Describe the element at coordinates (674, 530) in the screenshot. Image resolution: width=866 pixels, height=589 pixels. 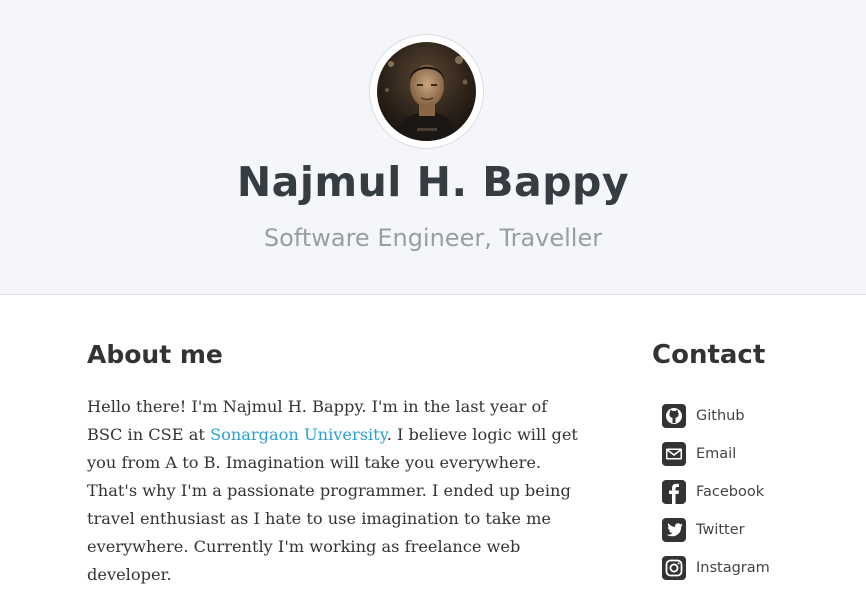
I see `twitter-icon` at that location.